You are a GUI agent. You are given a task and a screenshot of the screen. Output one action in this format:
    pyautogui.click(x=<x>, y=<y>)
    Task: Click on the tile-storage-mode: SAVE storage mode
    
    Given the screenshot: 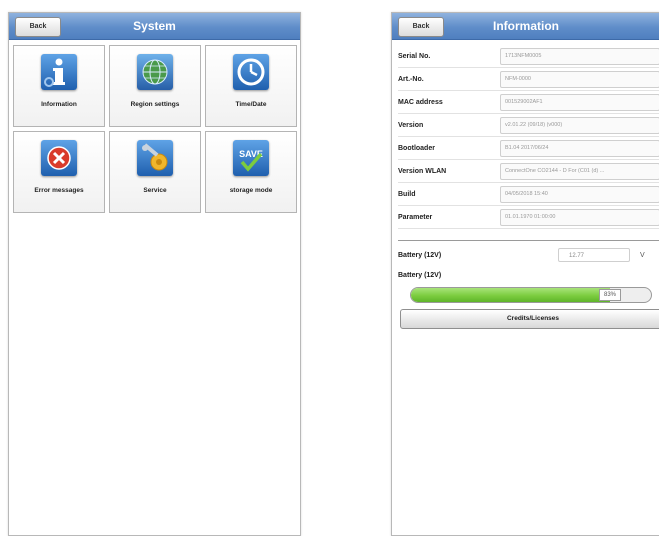 What is the action you would take?
    pyautogui.click(x=251, y=172)
    